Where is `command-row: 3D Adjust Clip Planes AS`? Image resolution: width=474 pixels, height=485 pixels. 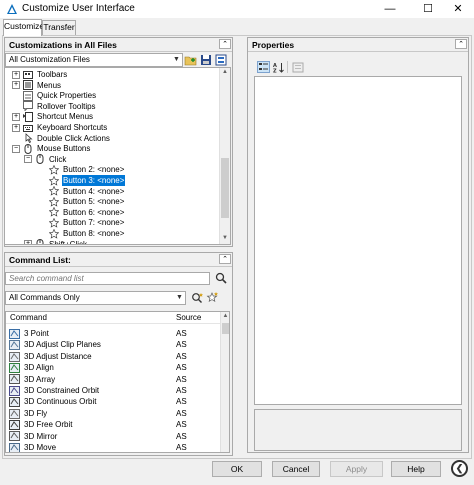 command-row: 3D Adjust Clip Planes AS is located at coordinates (112, 345).